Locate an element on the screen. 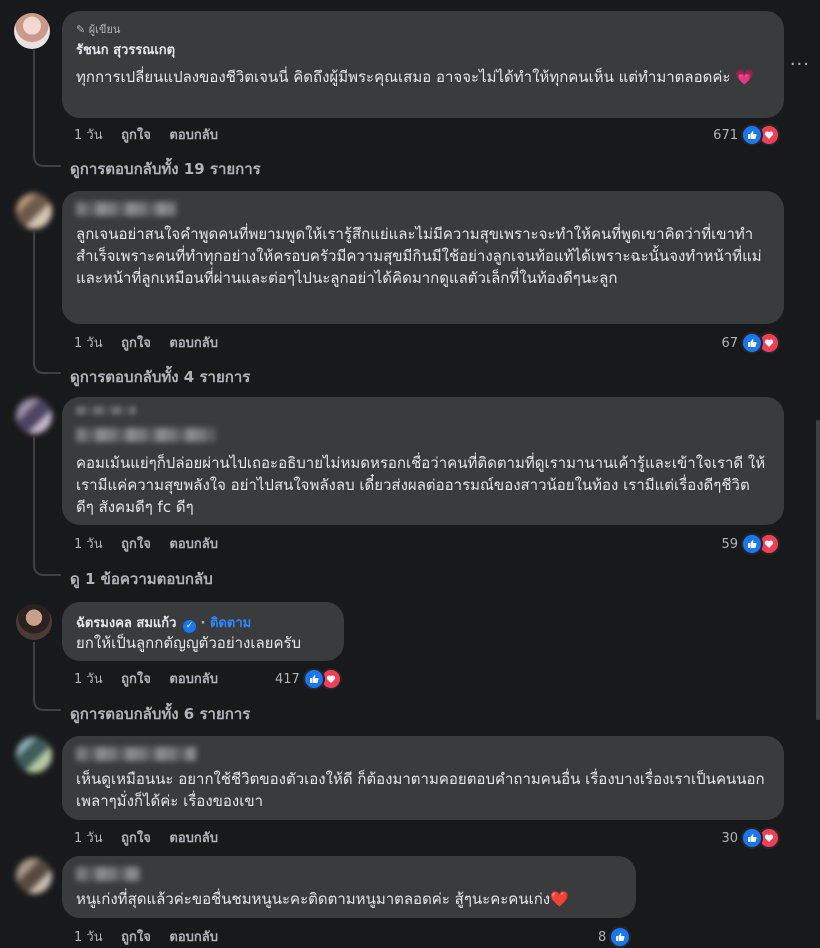 This screenshot has height=948, width=820. comment-author: ฉัตรมงคล สมแก้ว is located at coordinates (126, 623).